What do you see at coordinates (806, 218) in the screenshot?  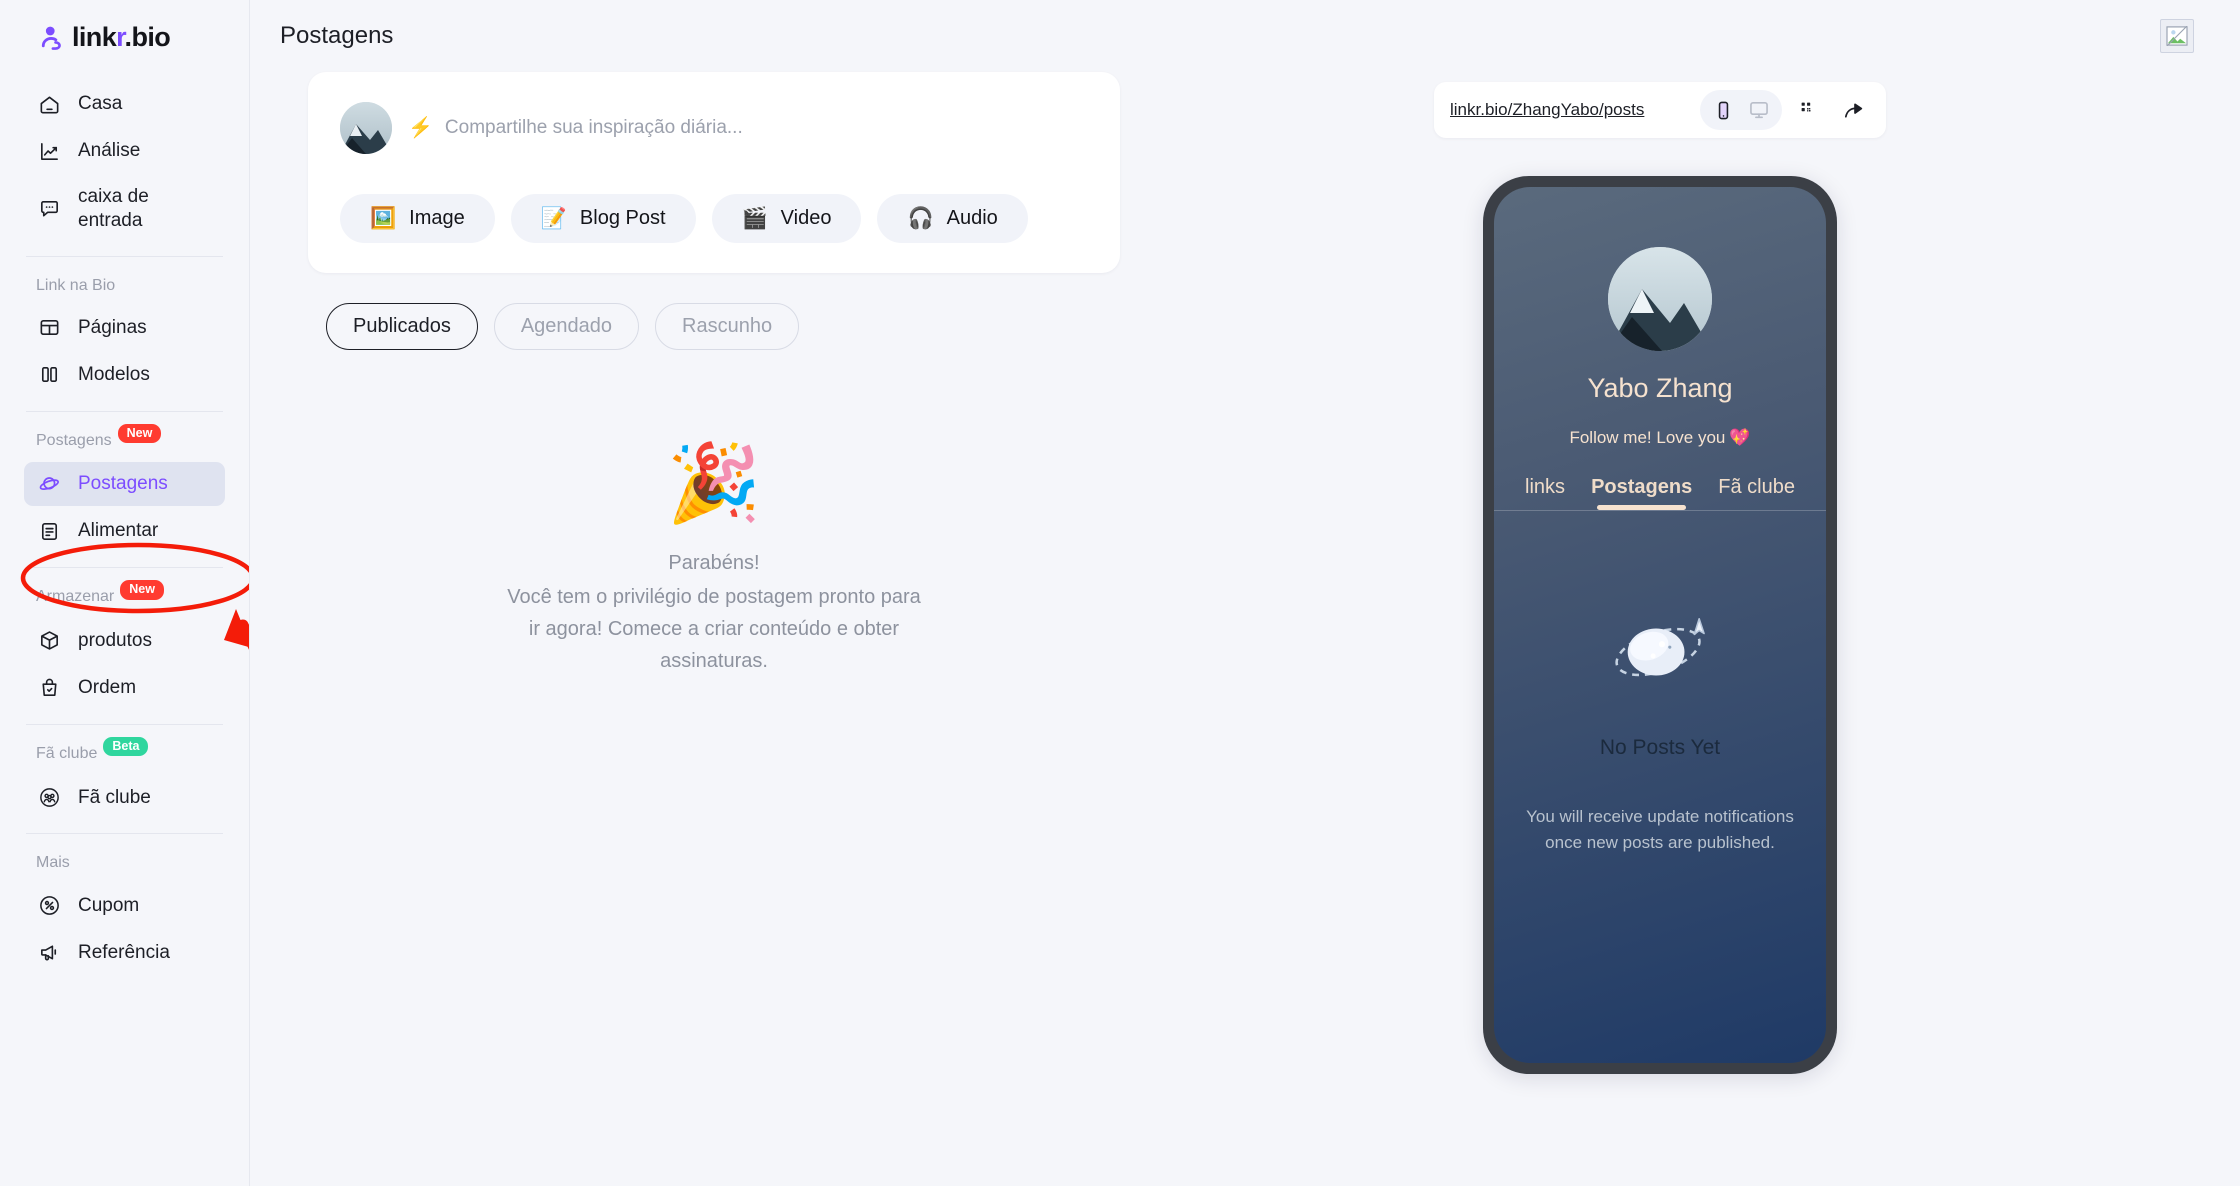 I see `media-button-label: Video` at bounding box center [806, 218].